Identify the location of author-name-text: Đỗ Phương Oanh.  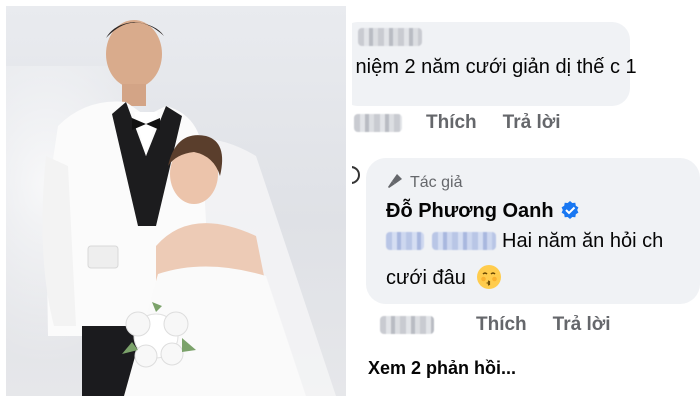
(470, 211).